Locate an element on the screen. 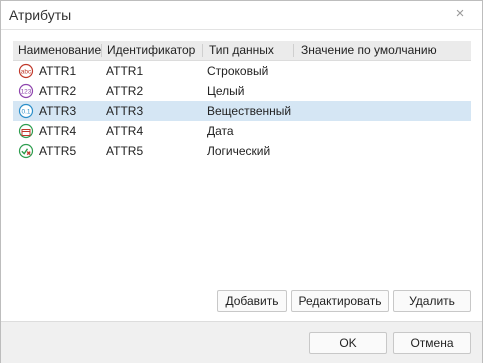 The height and width of the screenshot is (363, 483). cell-data-type: Целый is located at coordinates (226, 91).